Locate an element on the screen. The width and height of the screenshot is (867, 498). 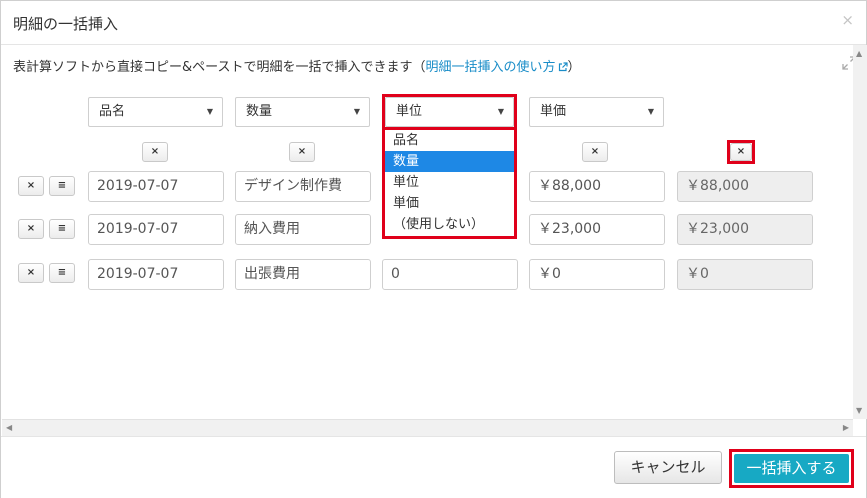
dialog-footer: キャンセル 一括挿入する is located at coordinates (433, 467).